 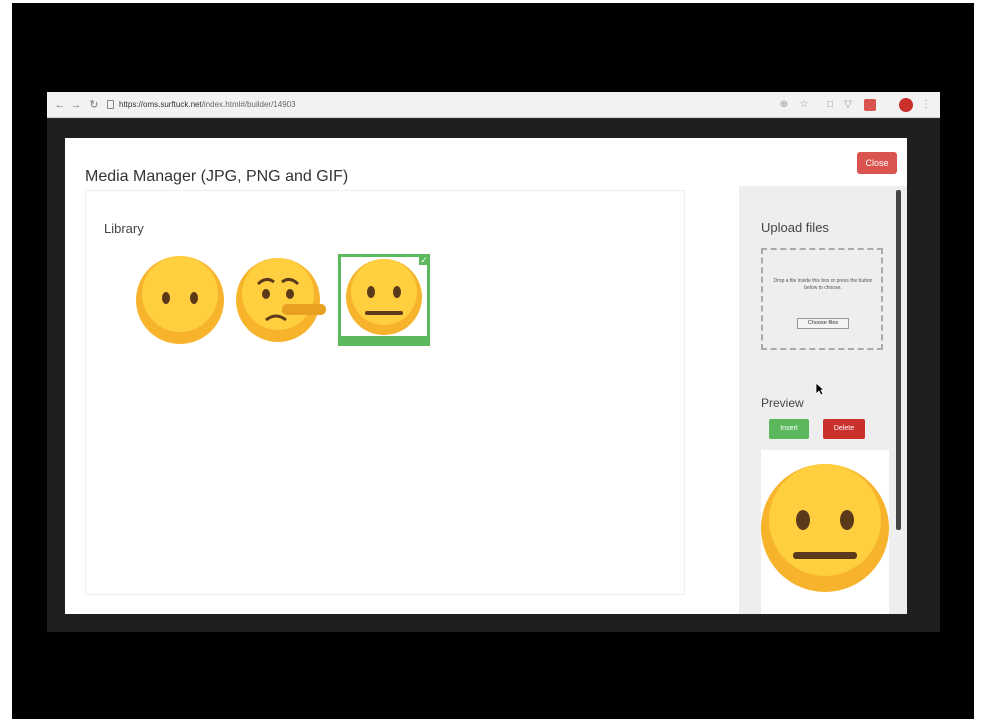 What do you see at coordinates (248, 104) in the screenshot?
I see `url-path: /index.html#/builder/14903` at bounding box center [248, 104].